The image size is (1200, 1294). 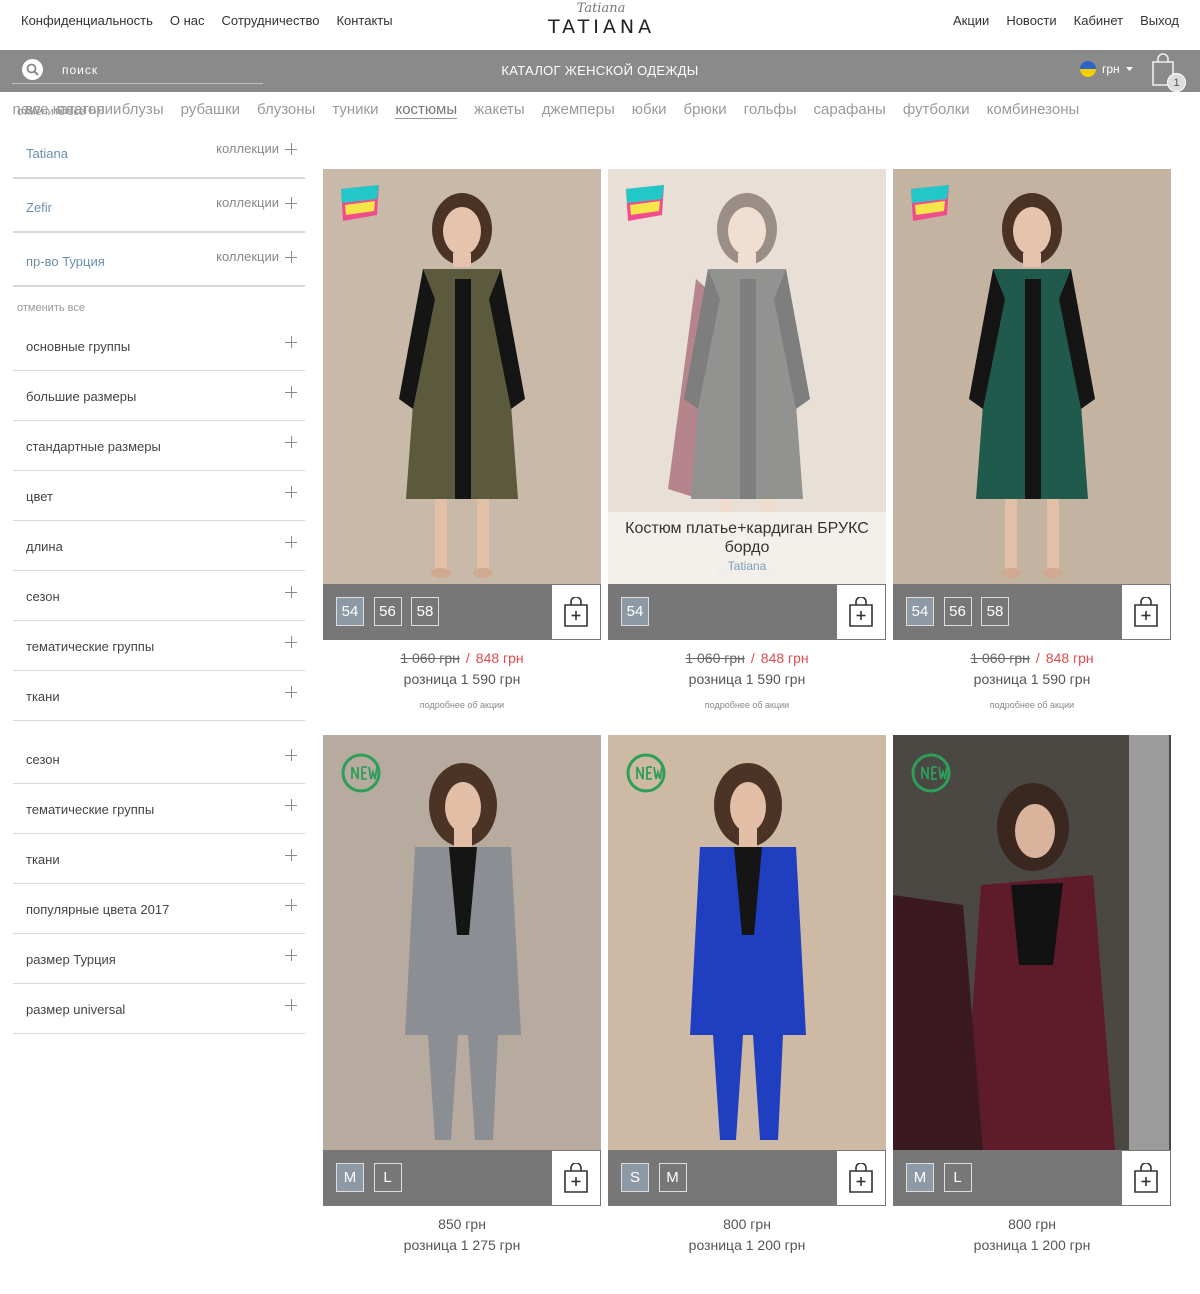 I want to click on category-3: блузы, so click(x=143, y=109).